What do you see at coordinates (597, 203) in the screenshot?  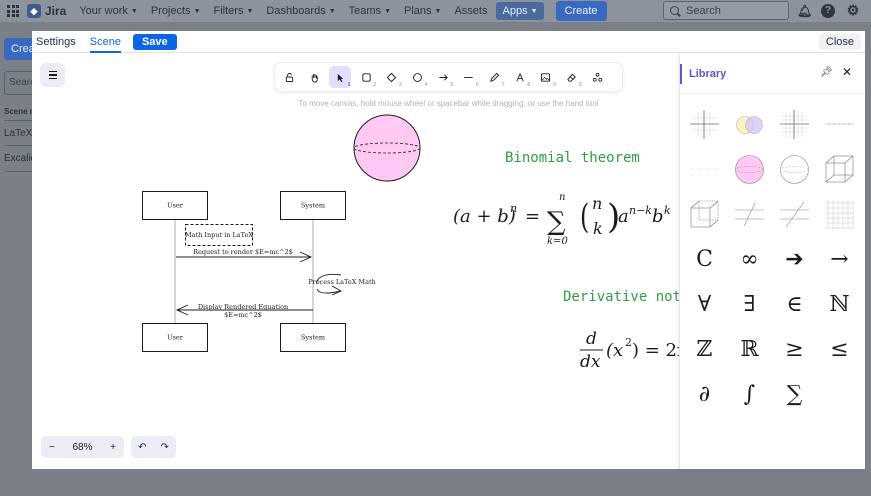 I see `svg-text: n` at bounding box center [597, 203].